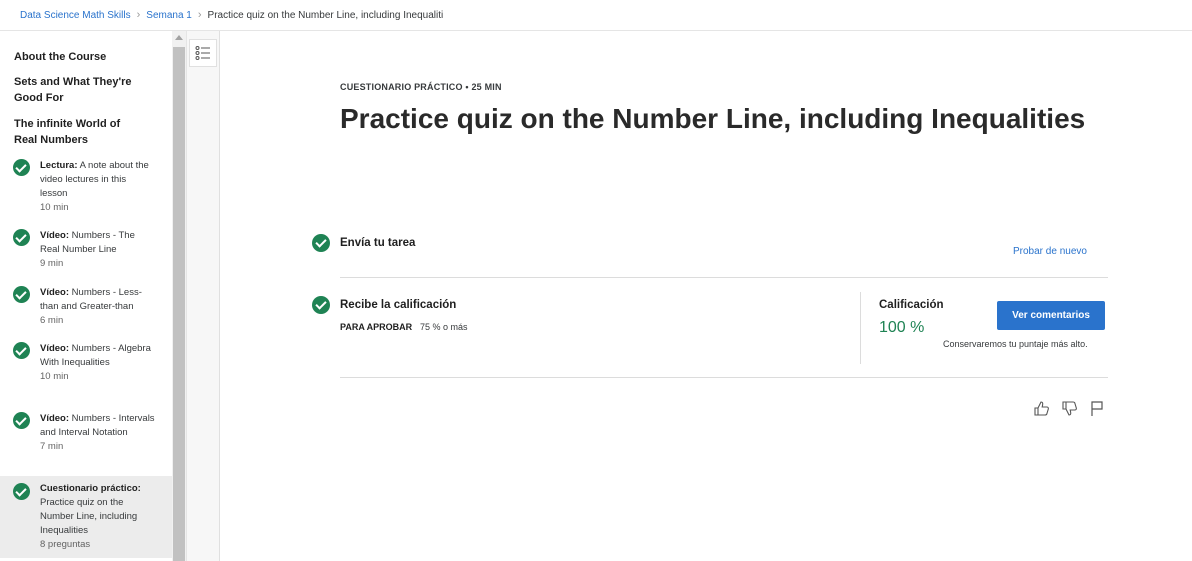  I want to click on menu-list-button, so click(203, 53).